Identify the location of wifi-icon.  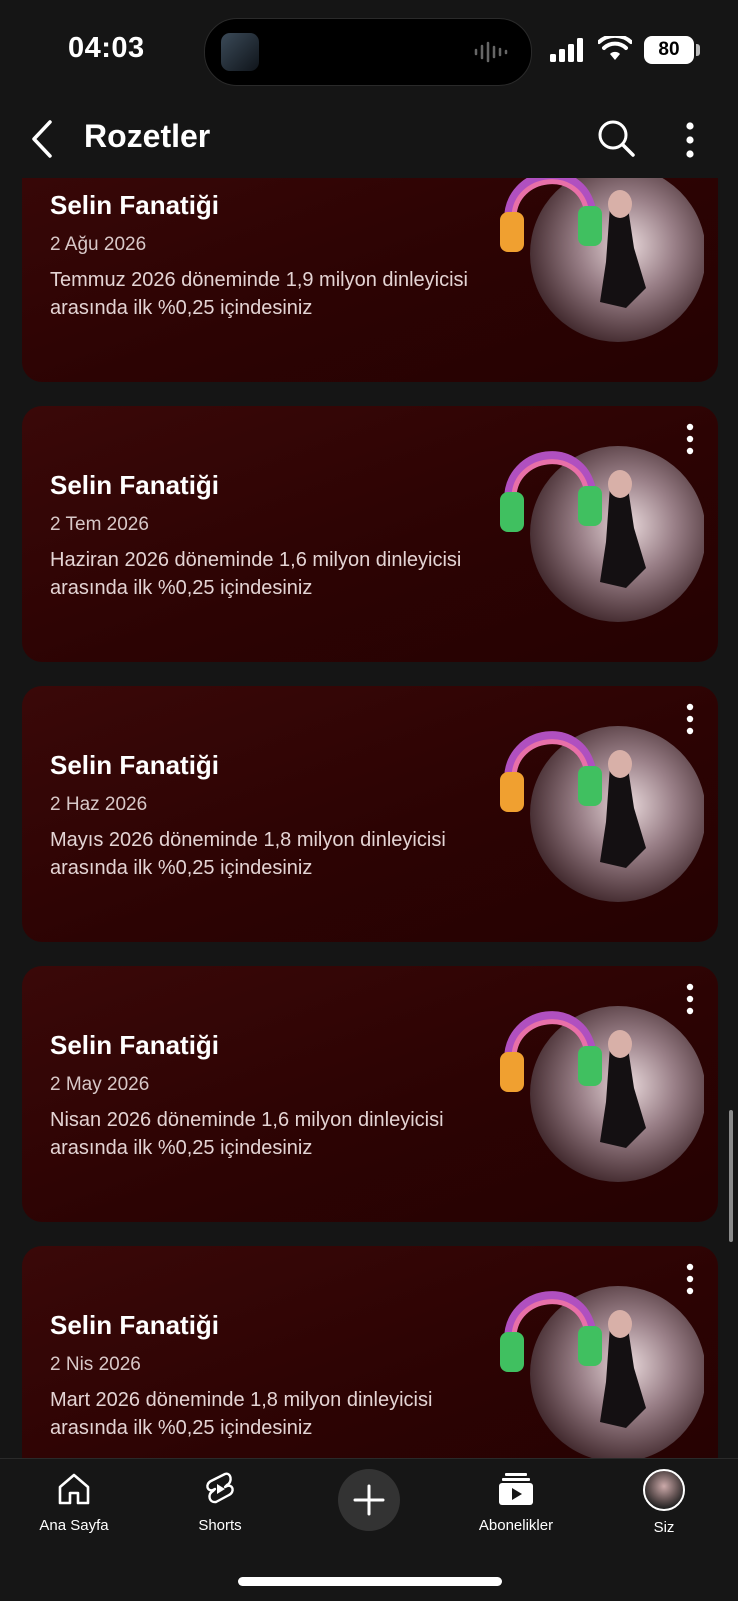
(615, 48).